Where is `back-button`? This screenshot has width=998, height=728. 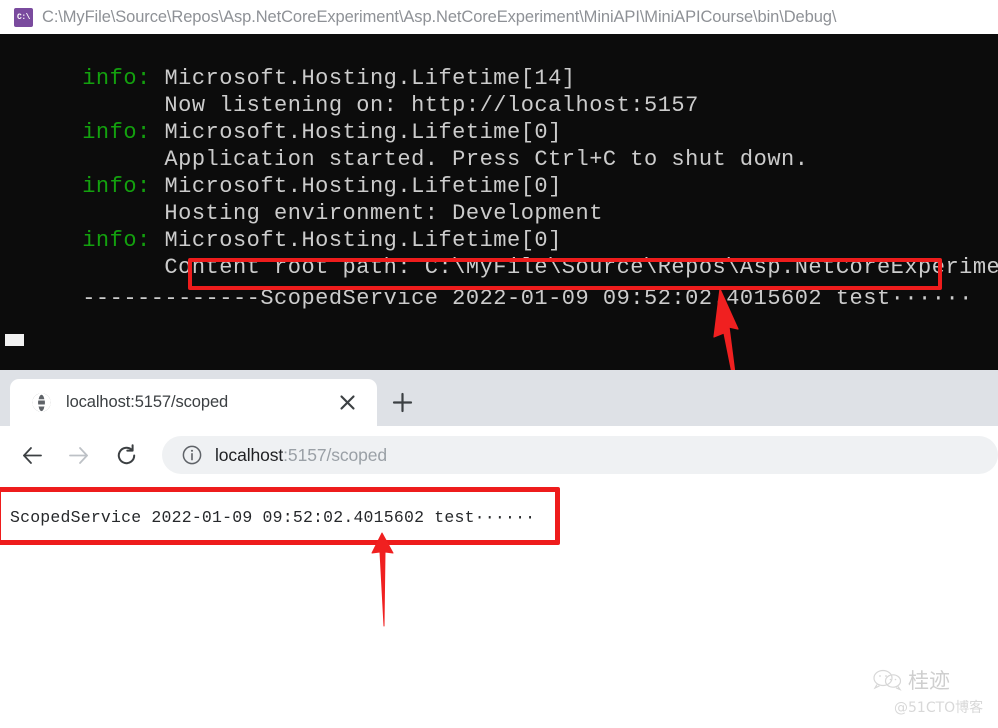 back-button is located at coordinates (32, 455).